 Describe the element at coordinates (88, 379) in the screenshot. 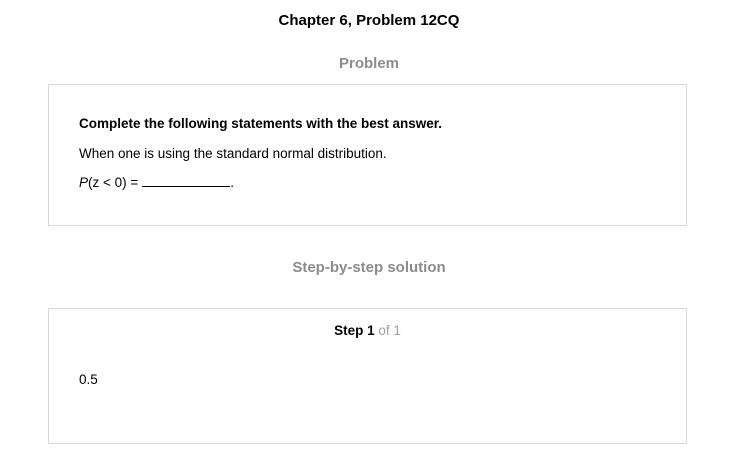

I see `solution-answer: 0.5` at that location.